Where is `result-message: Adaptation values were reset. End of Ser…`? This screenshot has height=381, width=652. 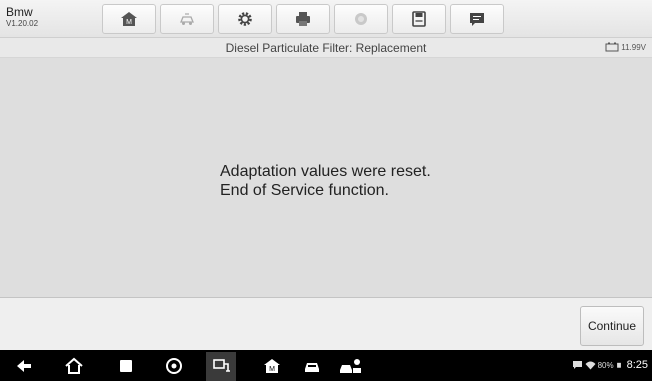 result-message: Adaptation values were reset. End of Ser… is located at coordinates (325, 181).